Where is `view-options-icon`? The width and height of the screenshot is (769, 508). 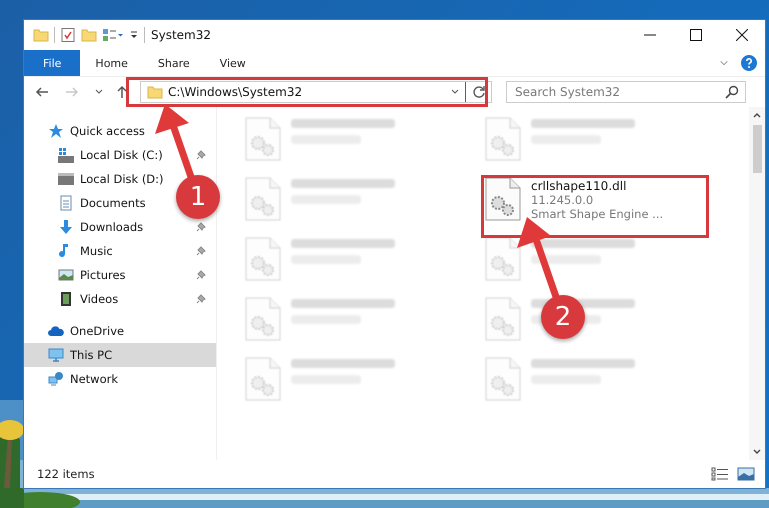 view-options-icon is located at coordinates (113, 35).